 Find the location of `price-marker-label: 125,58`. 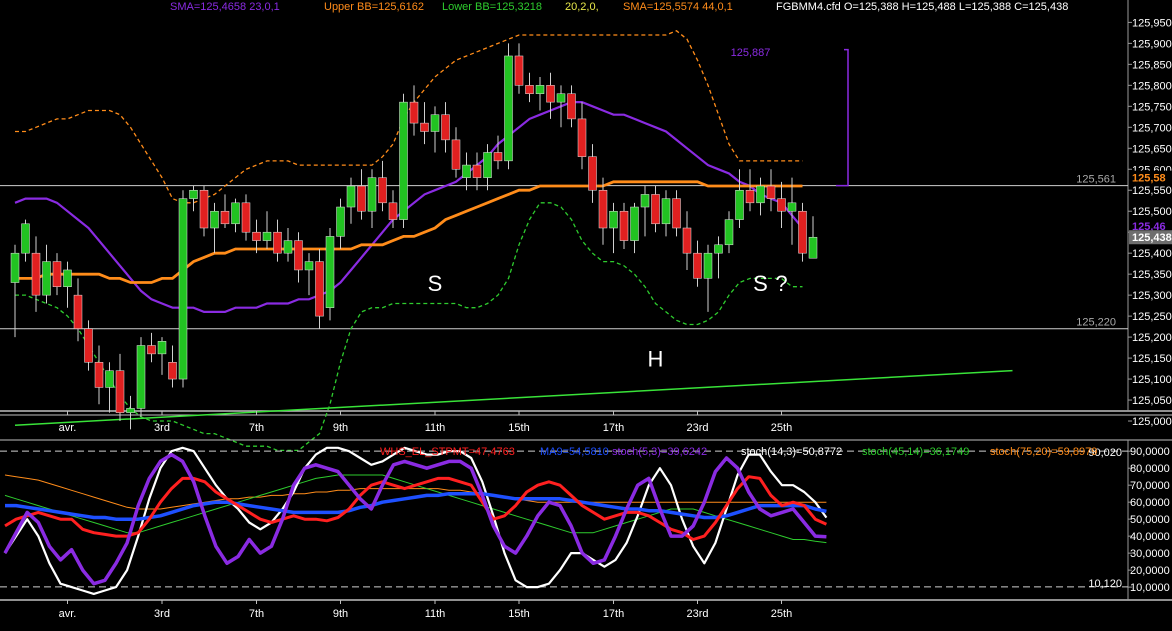

price-marker-label: 125,58 is located at coordinates (1149, 179).